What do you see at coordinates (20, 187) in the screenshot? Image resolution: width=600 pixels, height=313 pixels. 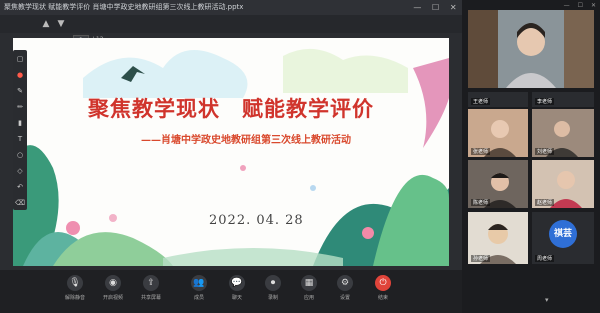 I see `undo-icon: ↶` at bounding box center [20, 187].